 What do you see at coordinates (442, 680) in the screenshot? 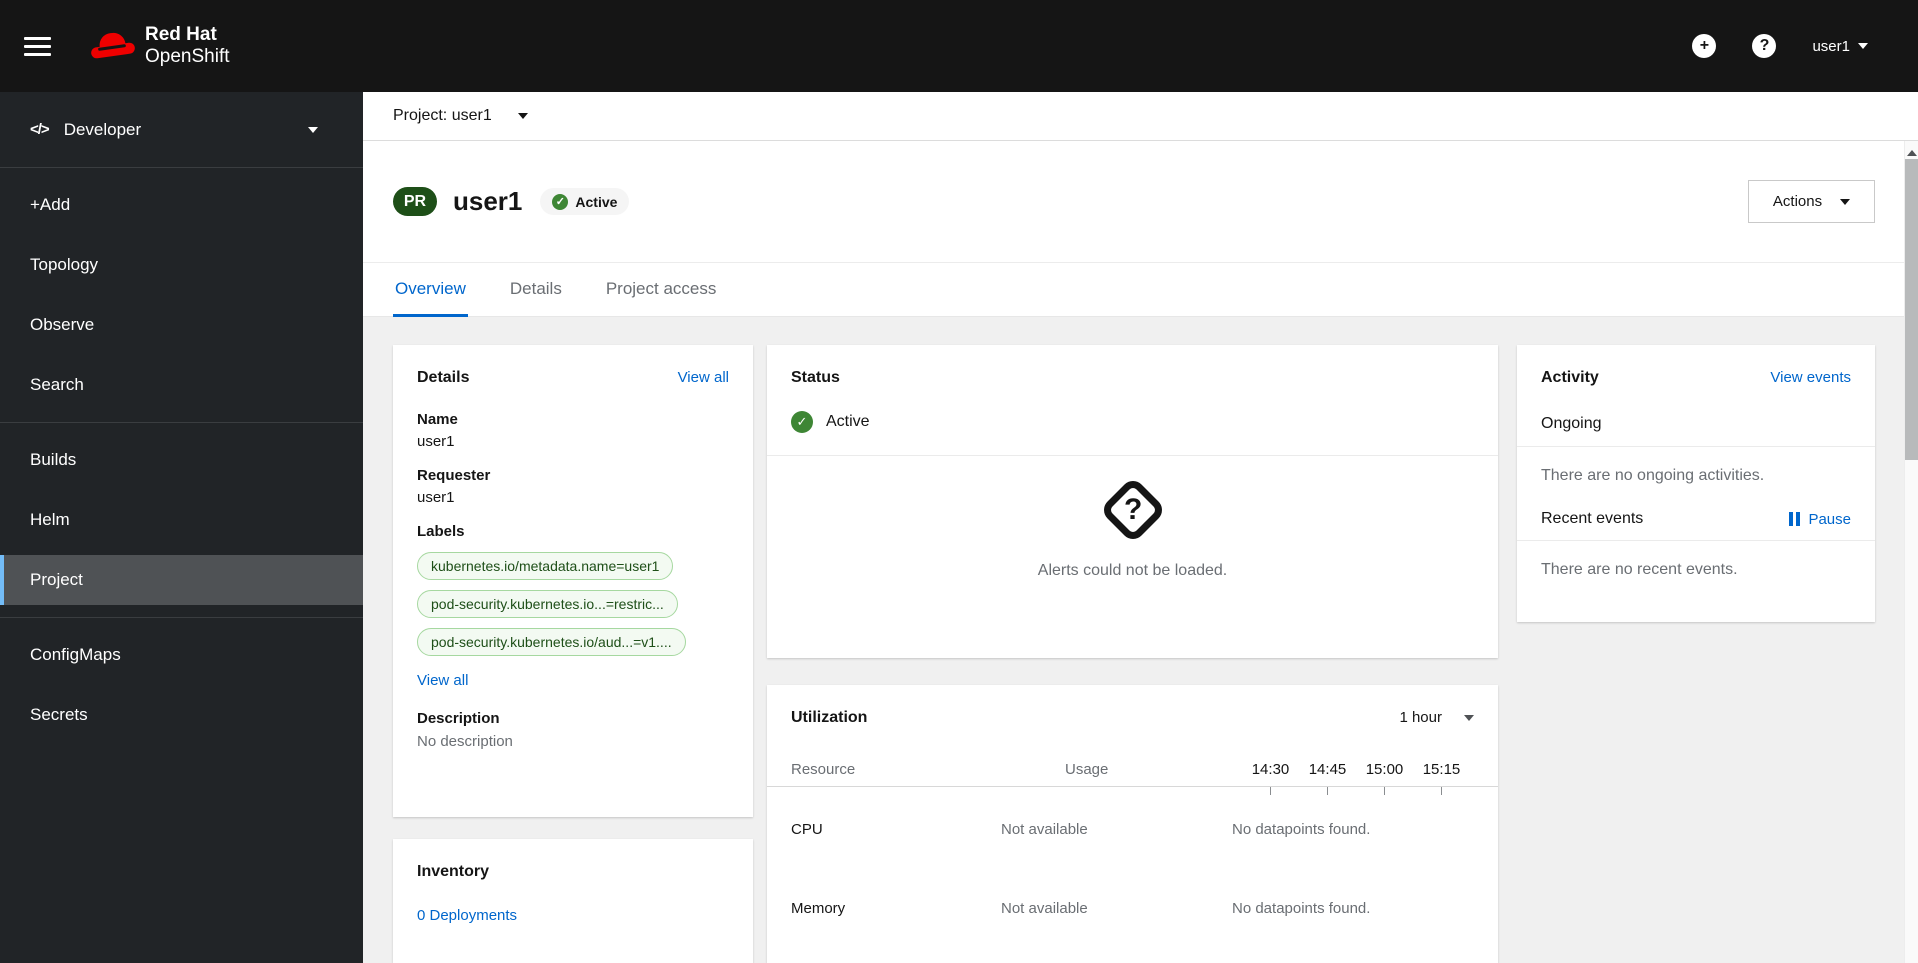
I see `labels-view-all-link: View all` at bounding box center [442, 680].